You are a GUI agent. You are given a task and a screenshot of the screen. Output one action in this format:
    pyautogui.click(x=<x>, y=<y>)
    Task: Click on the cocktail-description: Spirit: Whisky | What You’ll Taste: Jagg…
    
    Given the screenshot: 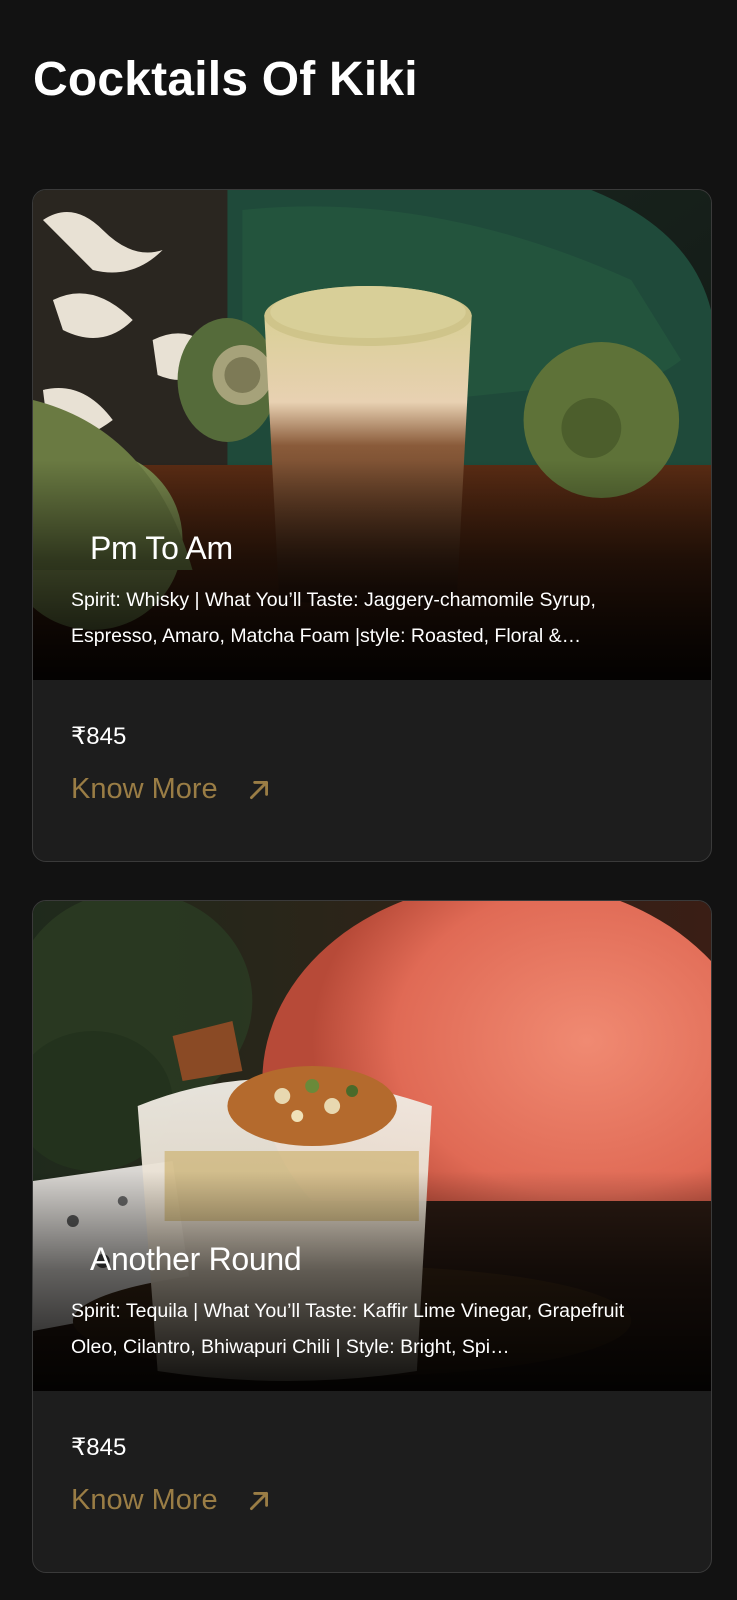 What is the action you would take?
    pyautogui.click(x=333, y=618)
    